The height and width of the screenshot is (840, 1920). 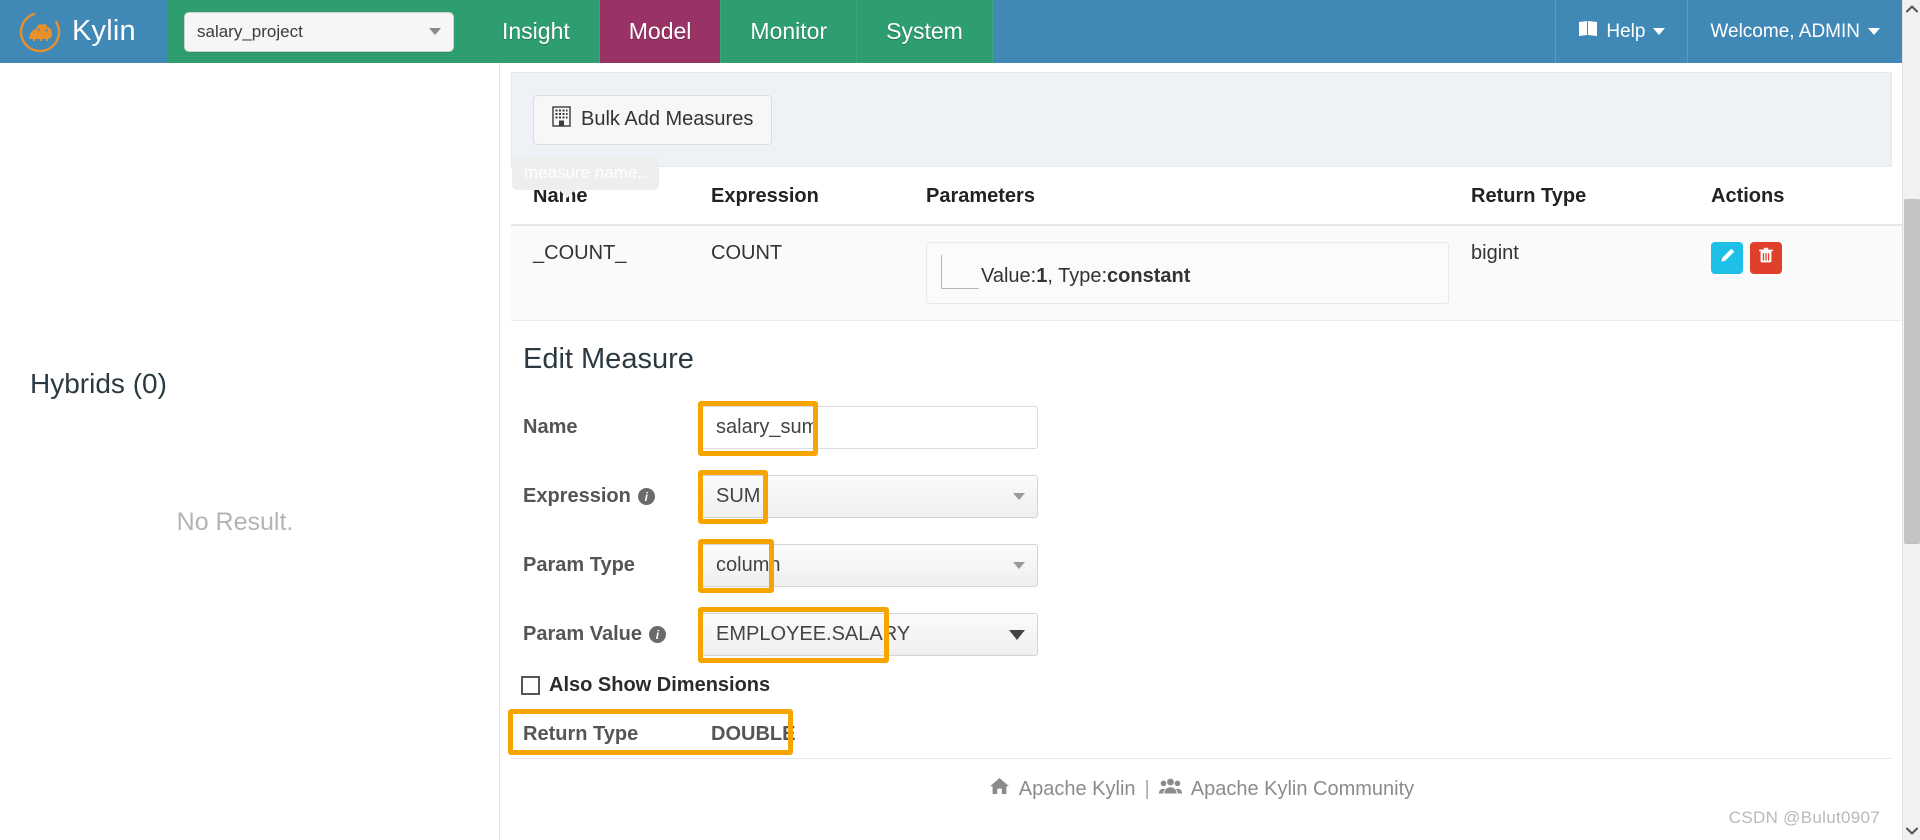 What do you see at coordinates (577, 496) in the screenshot?
I see `label-expression-text: Expression` at bounding box center [577, 496].